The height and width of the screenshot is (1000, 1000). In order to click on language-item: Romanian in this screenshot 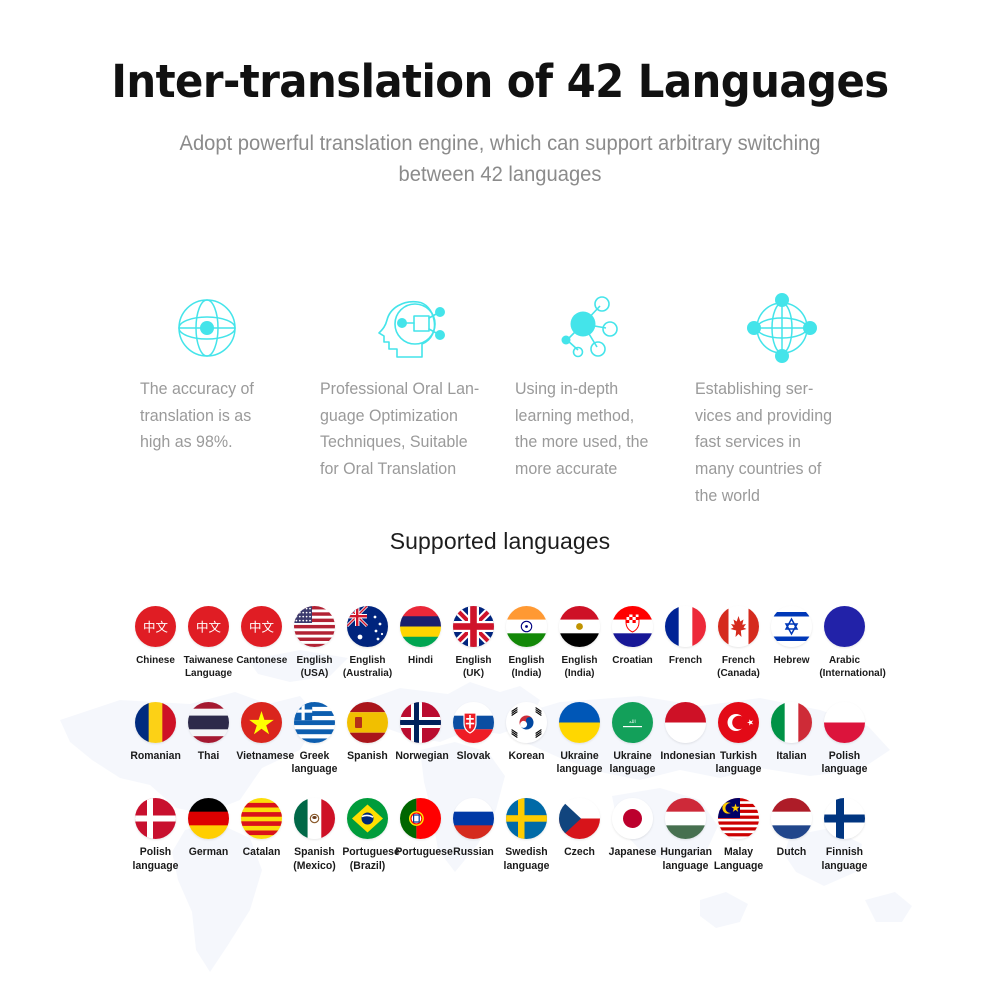, I will do `click(155, 732)`.